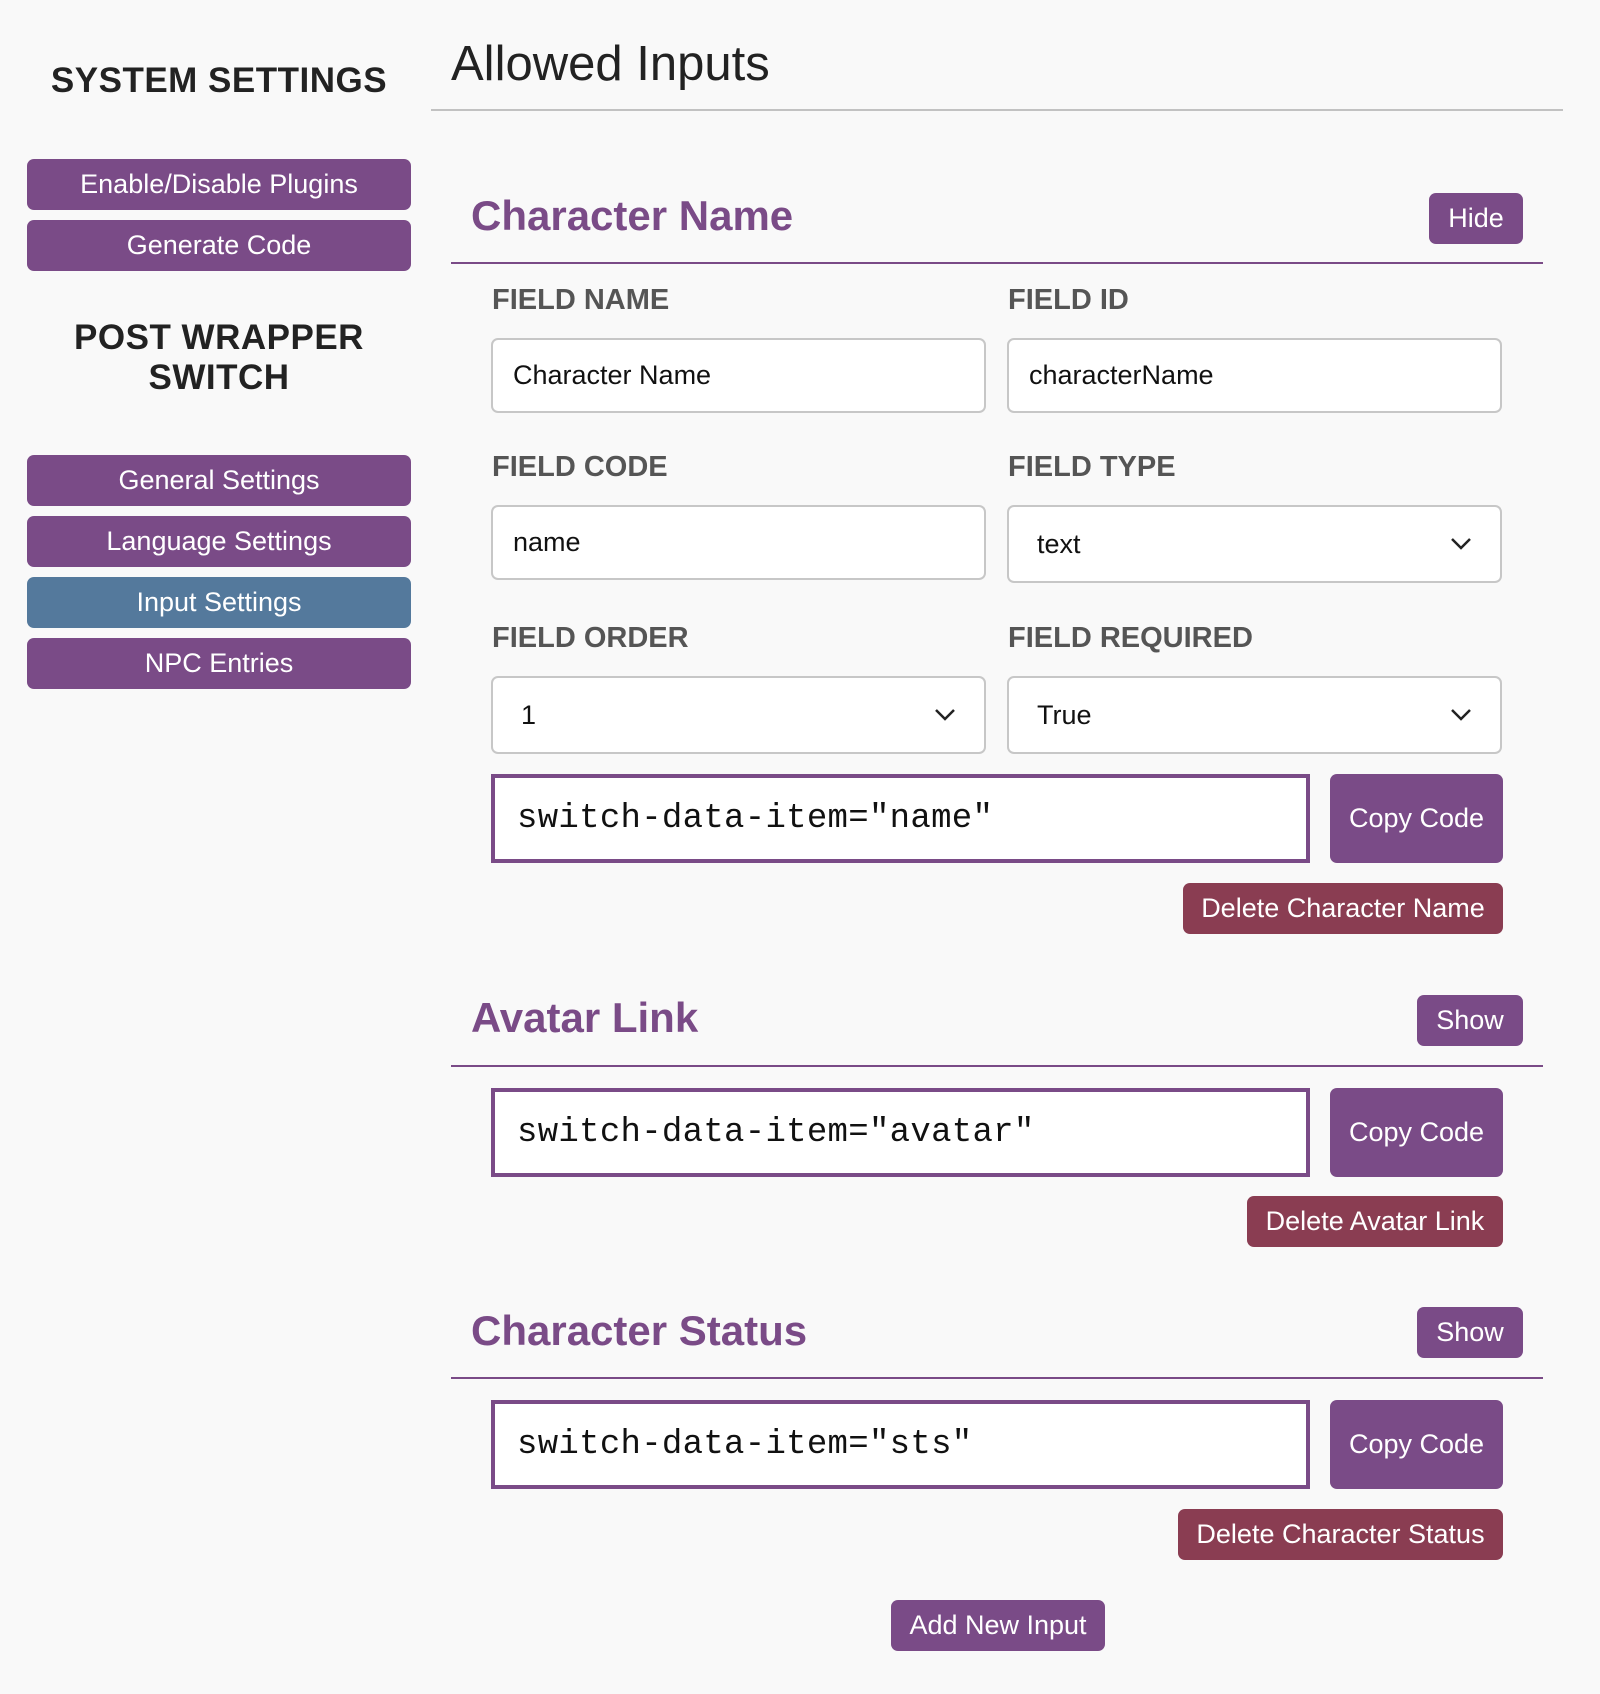 This screenshot has height=1694, width=1600. Describe the element at coordinates (1130, 638) in the screenshot. I see `field-required-label: FIELD REQUIRED` at that location.